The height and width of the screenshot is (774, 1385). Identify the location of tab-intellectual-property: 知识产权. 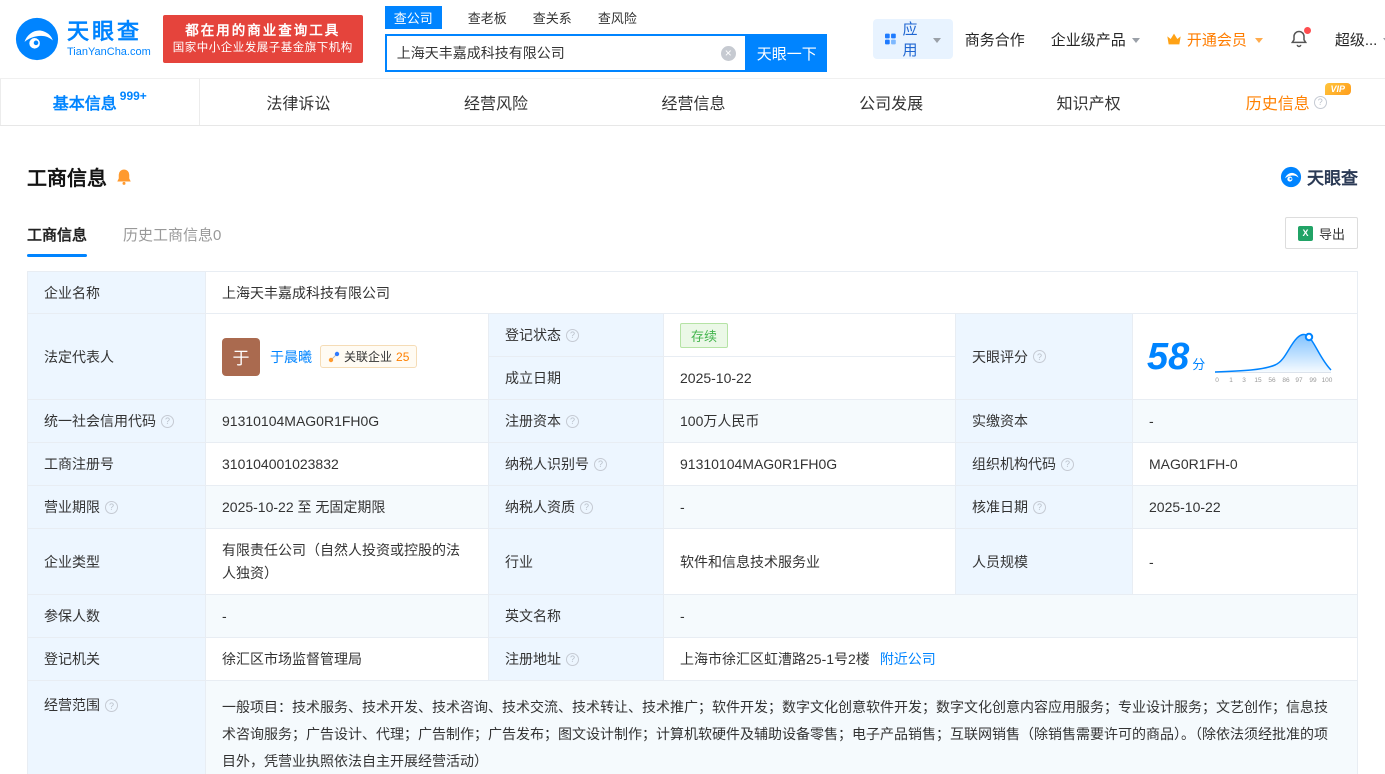
(1089, 102).